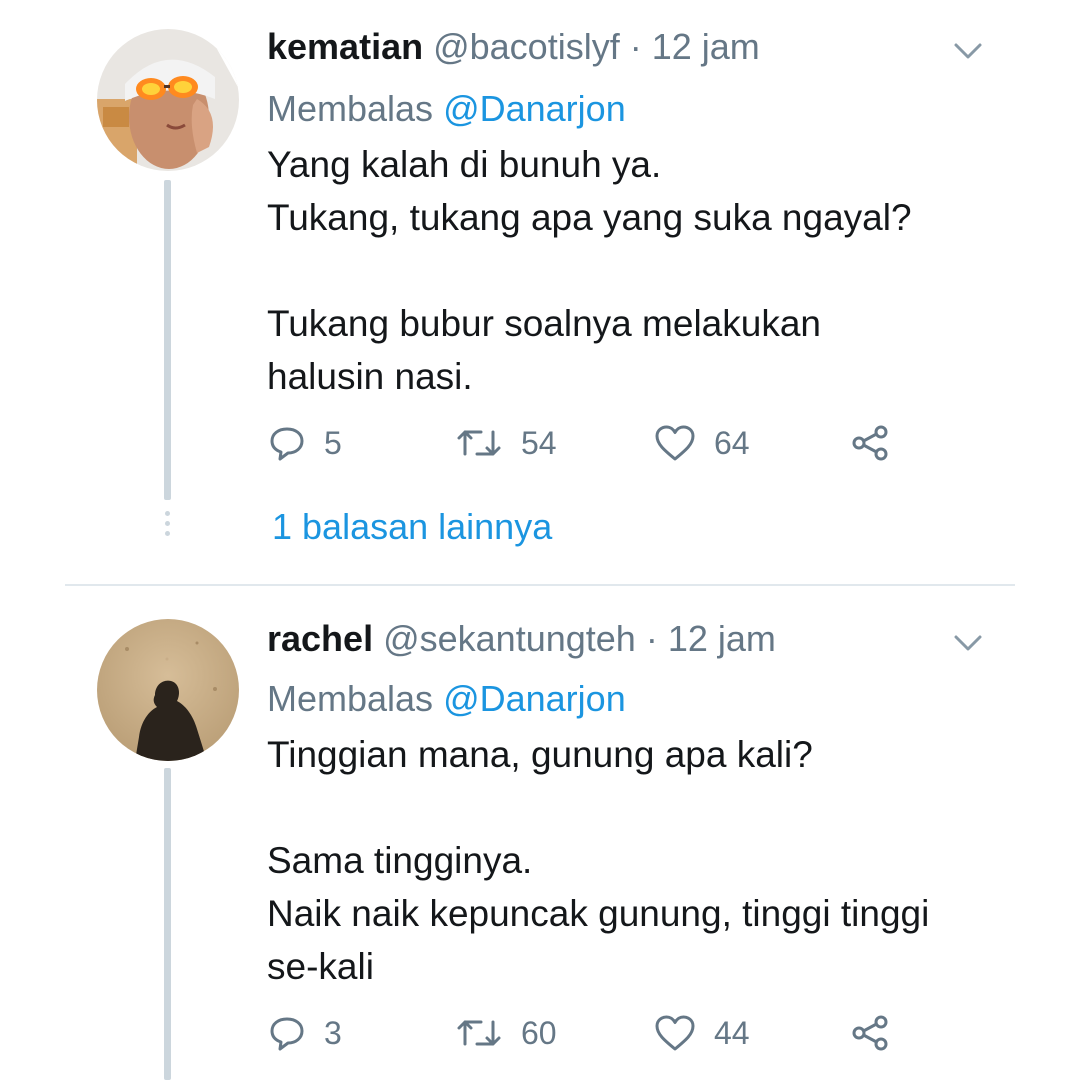 Image resolution: width=1080 pixels, height=1080 pixels. I want to click on thread-ellipsis, so click(167, 526).